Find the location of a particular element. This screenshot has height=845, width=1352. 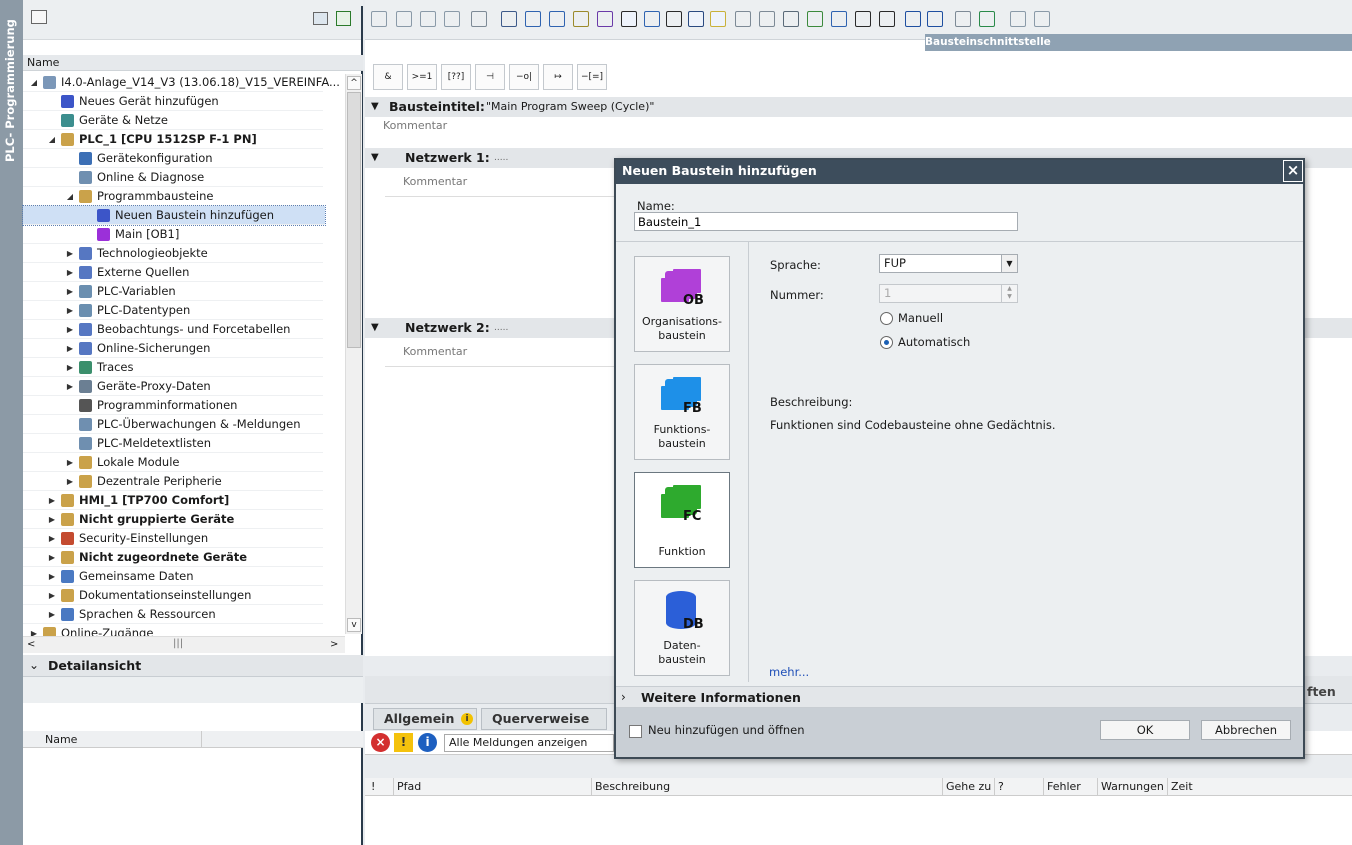

tree-hscroll: < ||| > is located at coordinates (184, 644).